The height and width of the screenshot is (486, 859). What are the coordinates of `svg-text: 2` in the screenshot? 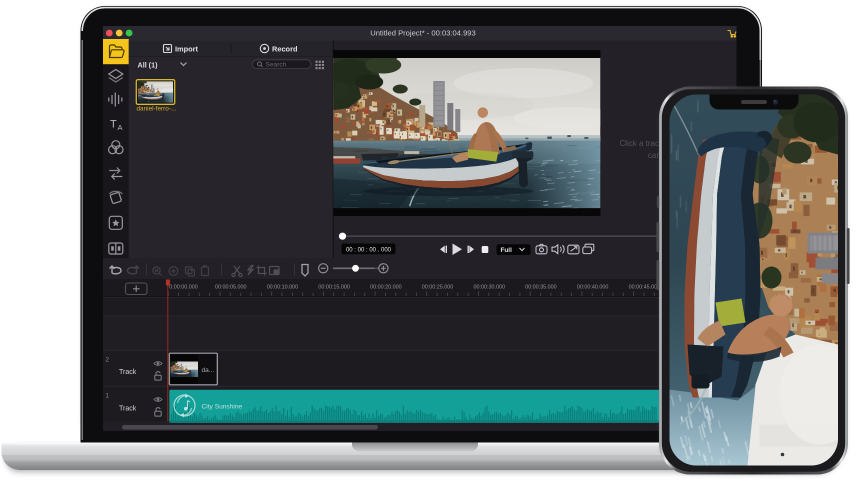 It's located at (108, 360).